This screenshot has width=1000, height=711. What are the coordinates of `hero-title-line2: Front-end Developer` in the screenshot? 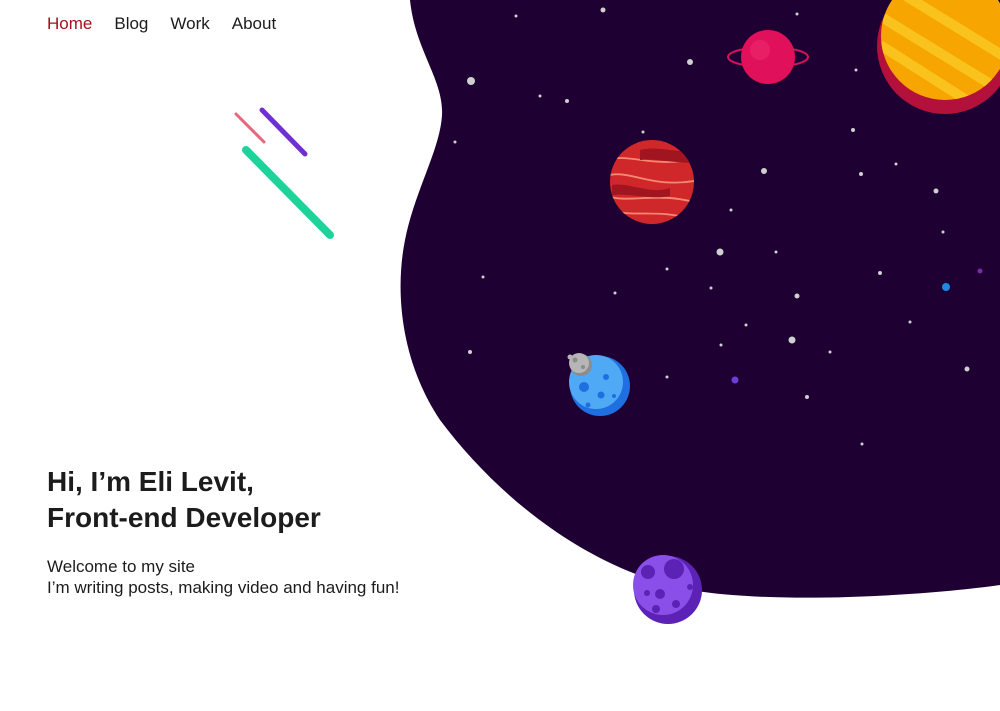 It's located at (184, 517).